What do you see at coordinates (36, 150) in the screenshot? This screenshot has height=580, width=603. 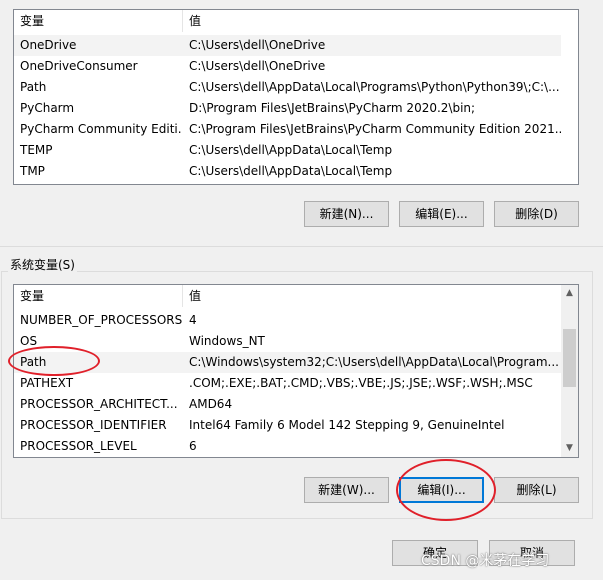 I see `row-variable-name: TEMP` at bounding box center [36, 150].